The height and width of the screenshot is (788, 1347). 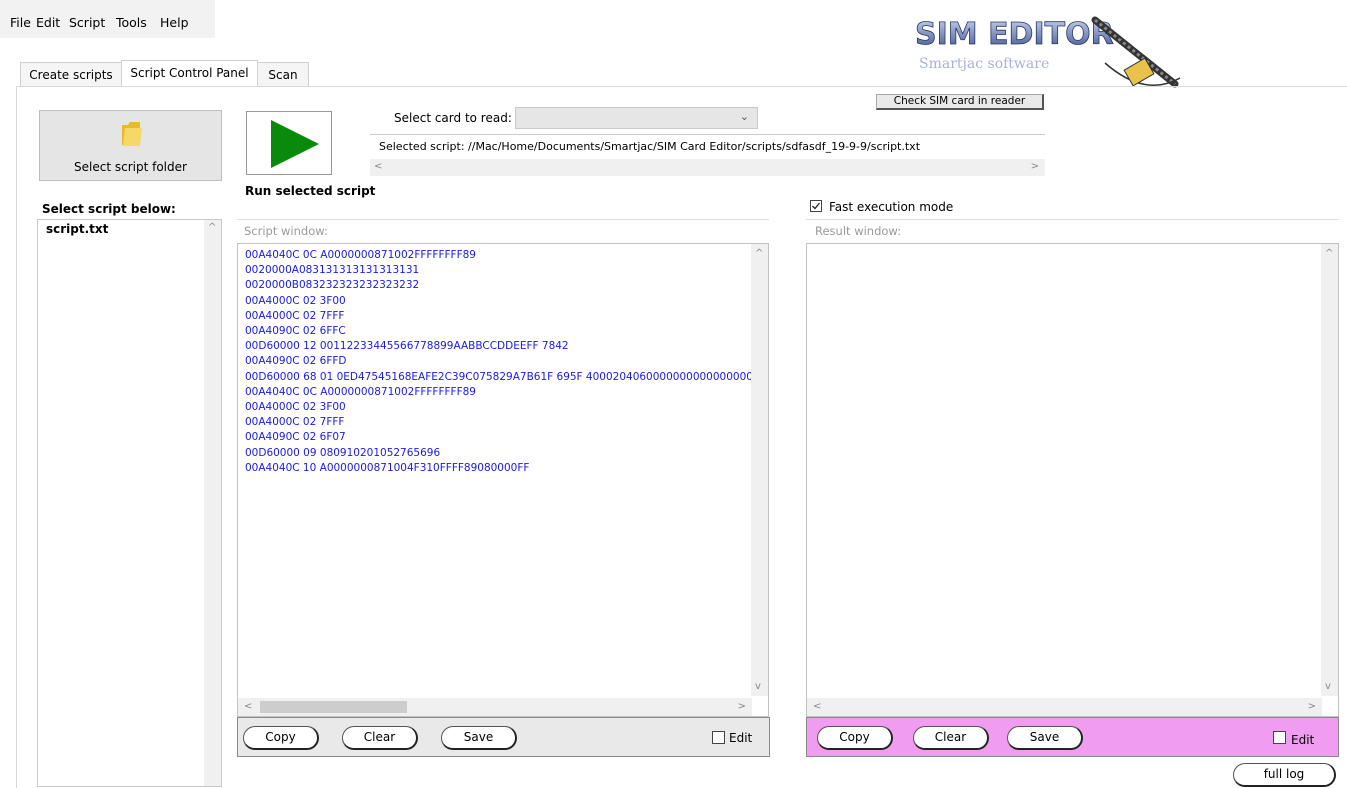 I want to click on full-log-button: full log, so click(x=1284, y=775).